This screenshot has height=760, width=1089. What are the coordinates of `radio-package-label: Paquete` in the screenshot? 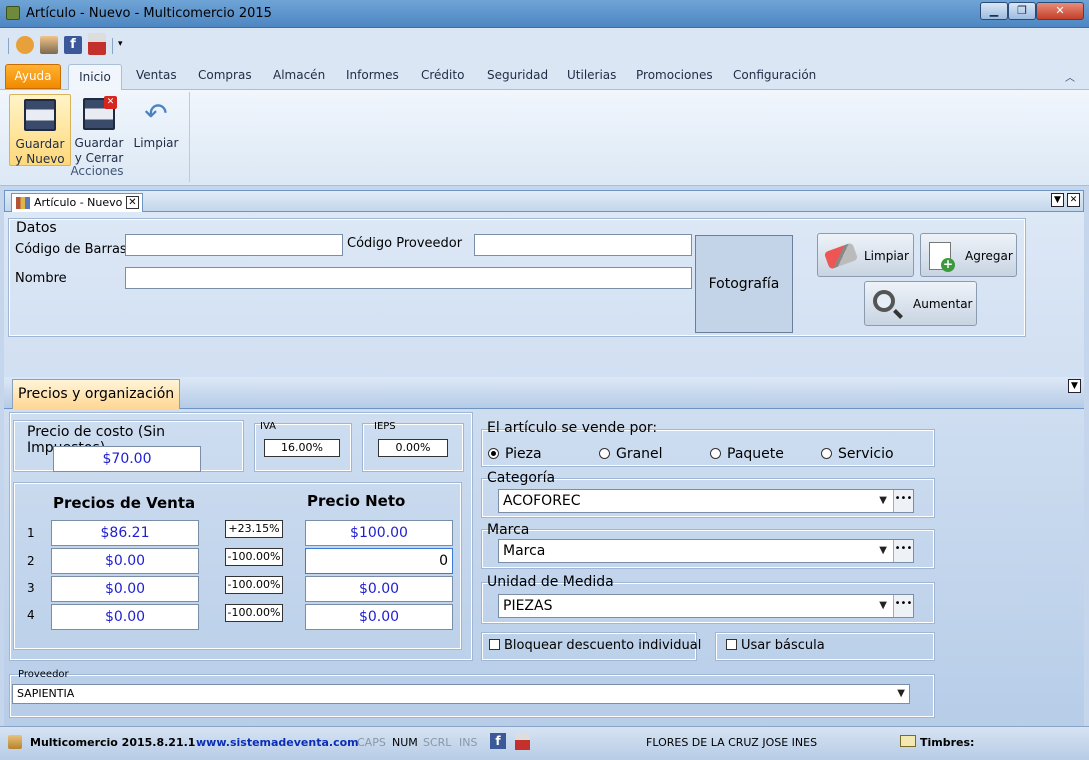 It's located at (755, 454).